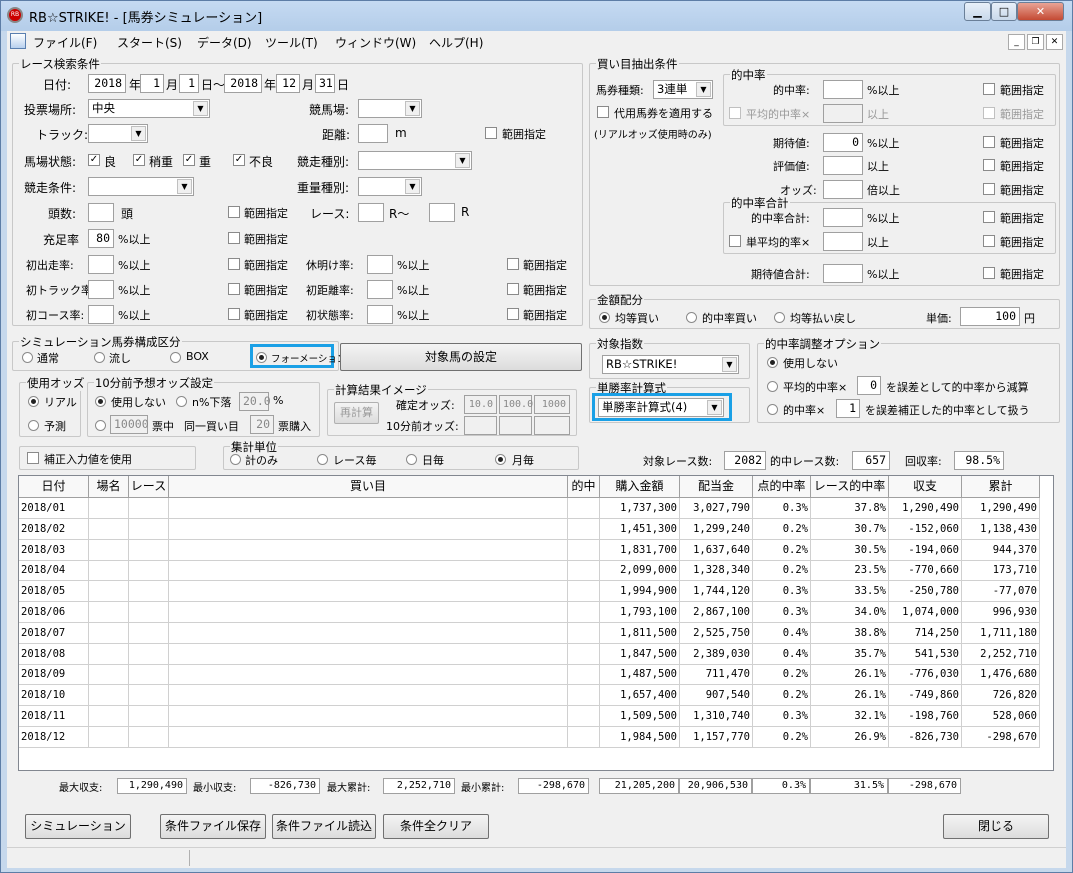  I want to click on target-horse-button: 対象馬の設定, so click(461, 357).